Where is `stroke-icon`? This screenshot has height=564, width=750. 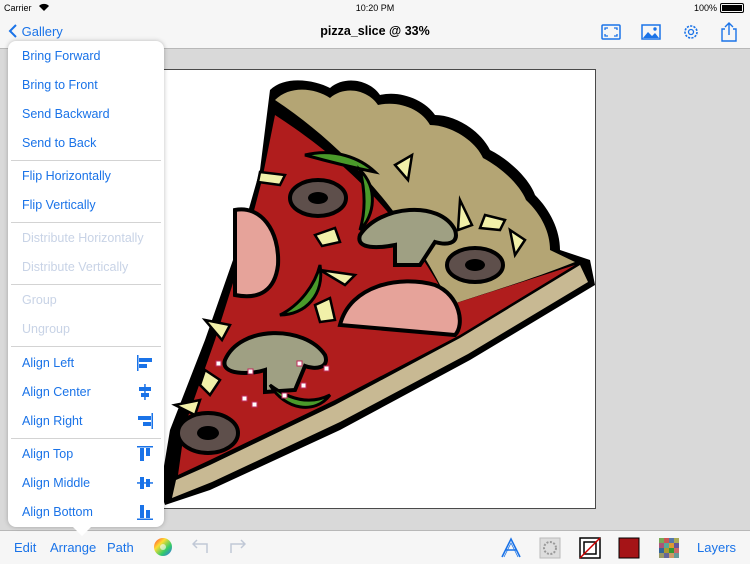 stroke-icon is located at coordinates (590, 550).